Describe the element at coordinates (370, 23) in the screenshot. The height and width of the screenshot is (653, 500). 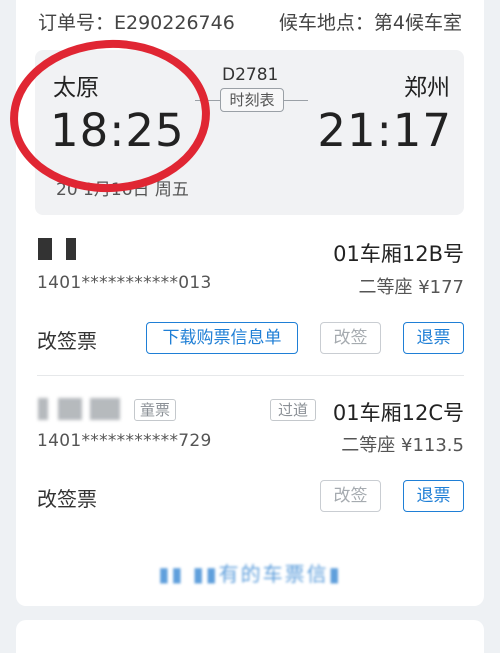
I see `waiting-room: 候车地点：第4候车室` at that location.